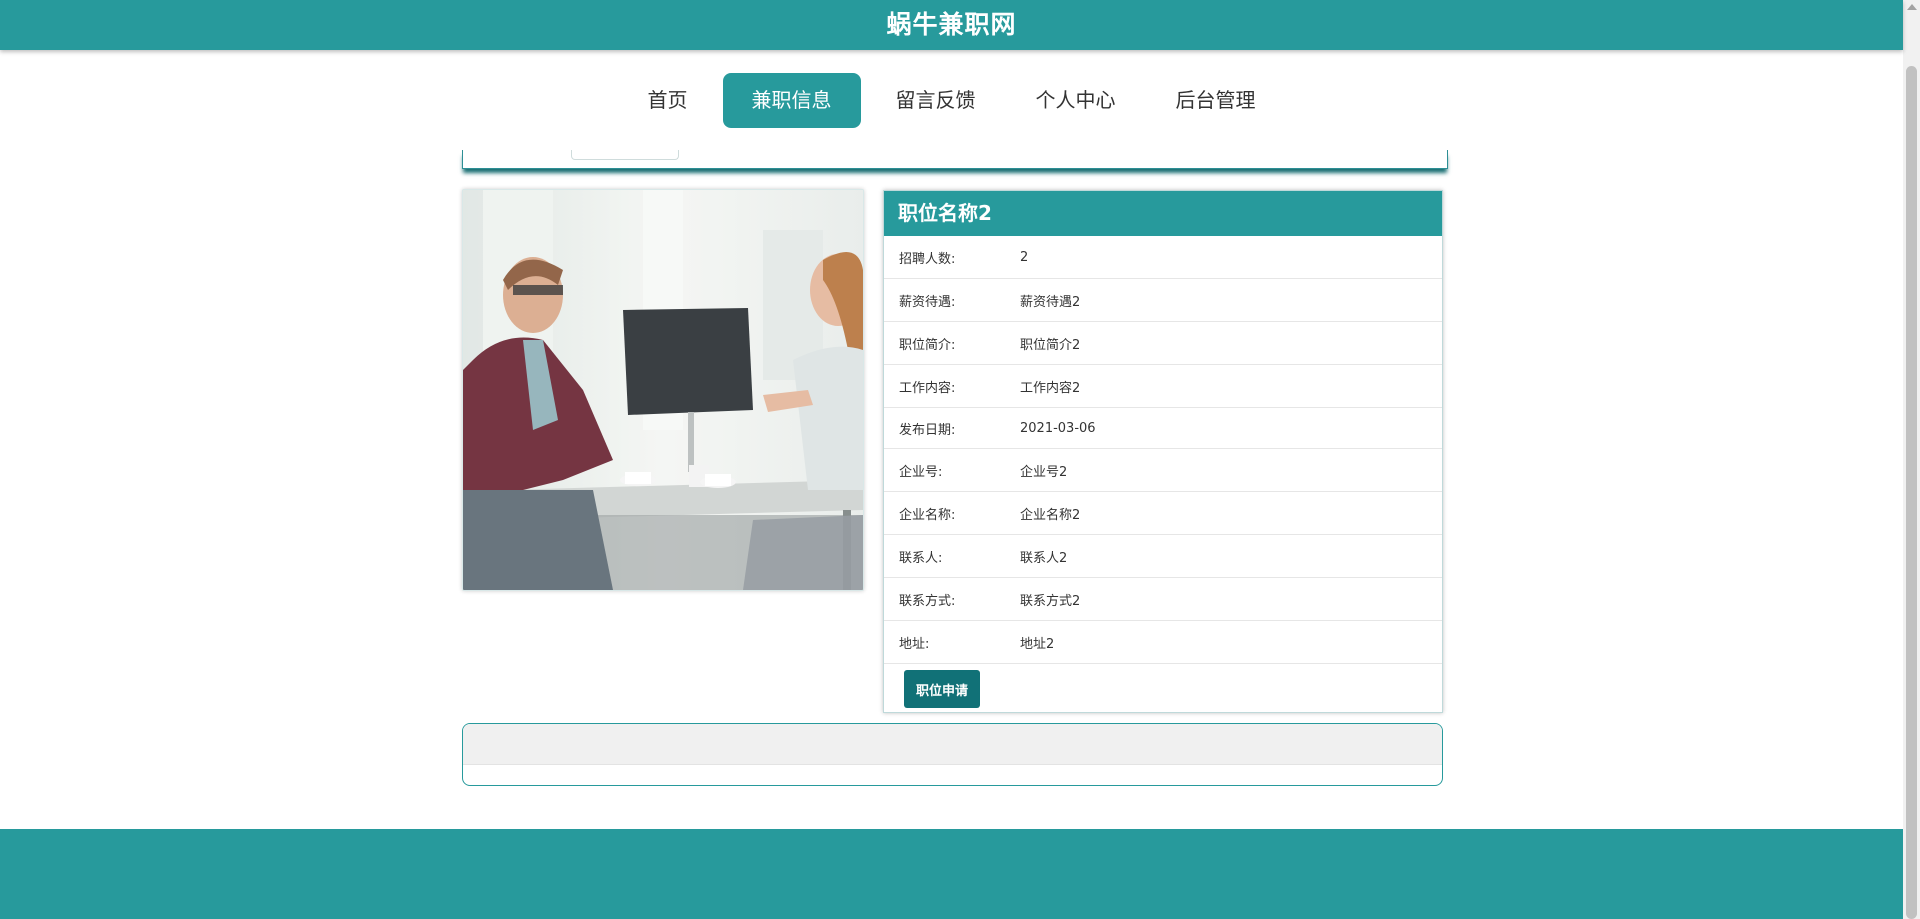 This screenshot has width=1920, height=919. I want to click on scrollbar-thumb, so click(1911, 492).